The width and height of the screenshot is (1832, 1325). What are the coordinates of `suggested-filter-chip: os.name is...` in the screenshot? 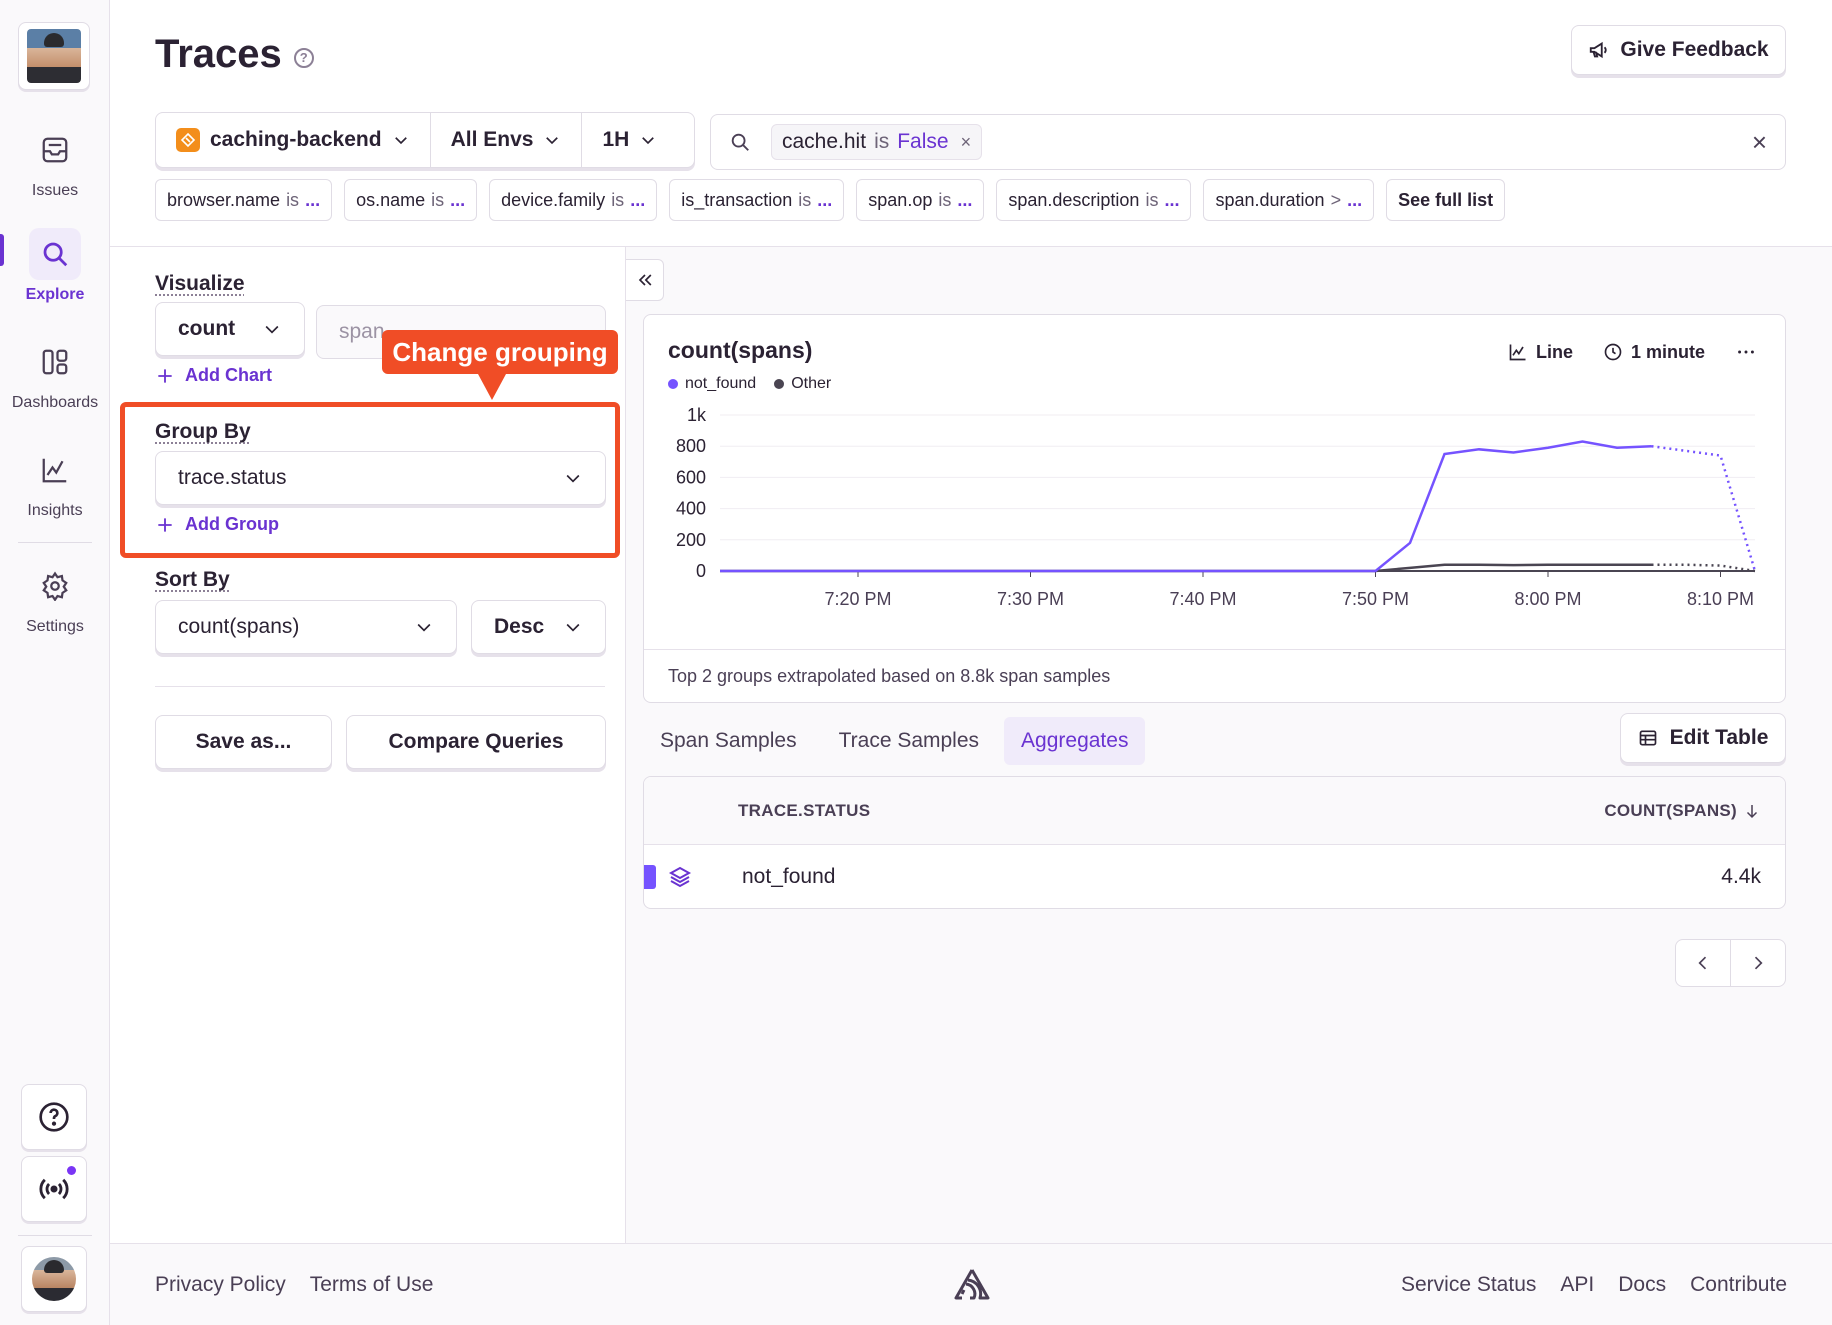 It's located at (411, 200).